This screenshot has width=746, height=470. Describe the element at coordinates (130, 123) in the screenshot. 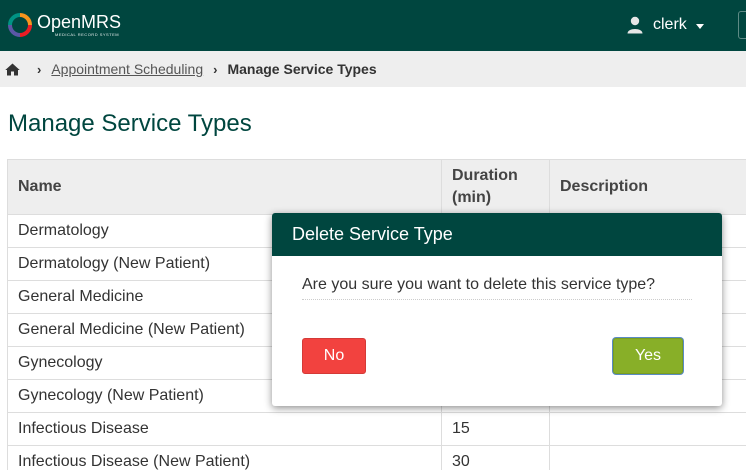

I see `page-title: Manage Service Types` at that location.